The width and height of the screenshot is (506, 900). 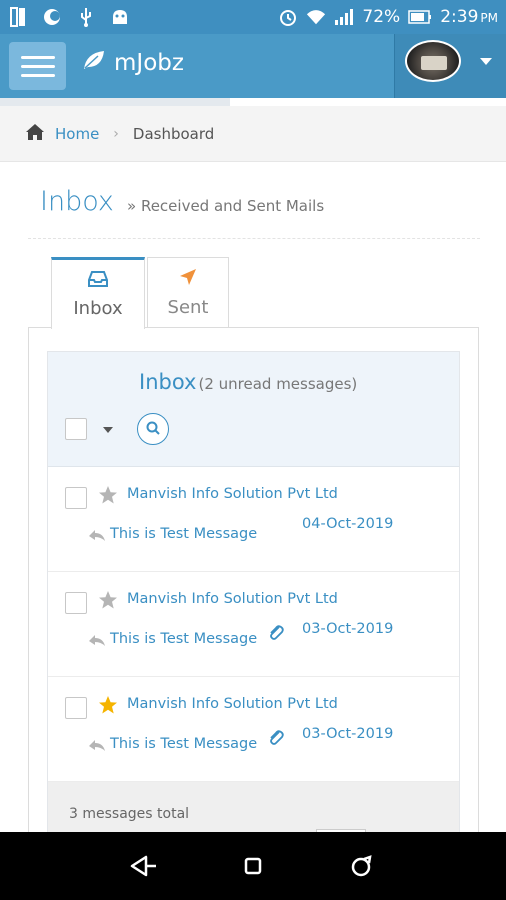 I want to click on signal-icon, so click(x=344, y=17).